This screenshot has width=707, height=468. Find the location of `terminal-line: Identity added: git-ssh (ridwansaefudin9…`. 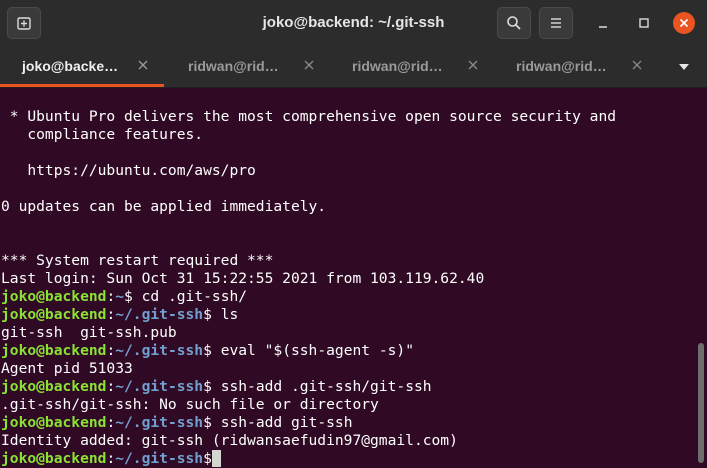

terminal-line: Identity added: git-ssh (ridwansaefudin9… is located at coordinates (229, 440).